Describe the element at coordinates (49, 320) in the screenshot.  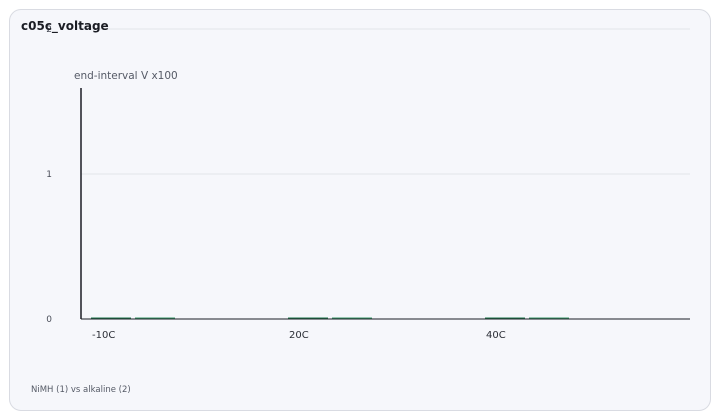
I see `y-tick-label: 0` at that location.